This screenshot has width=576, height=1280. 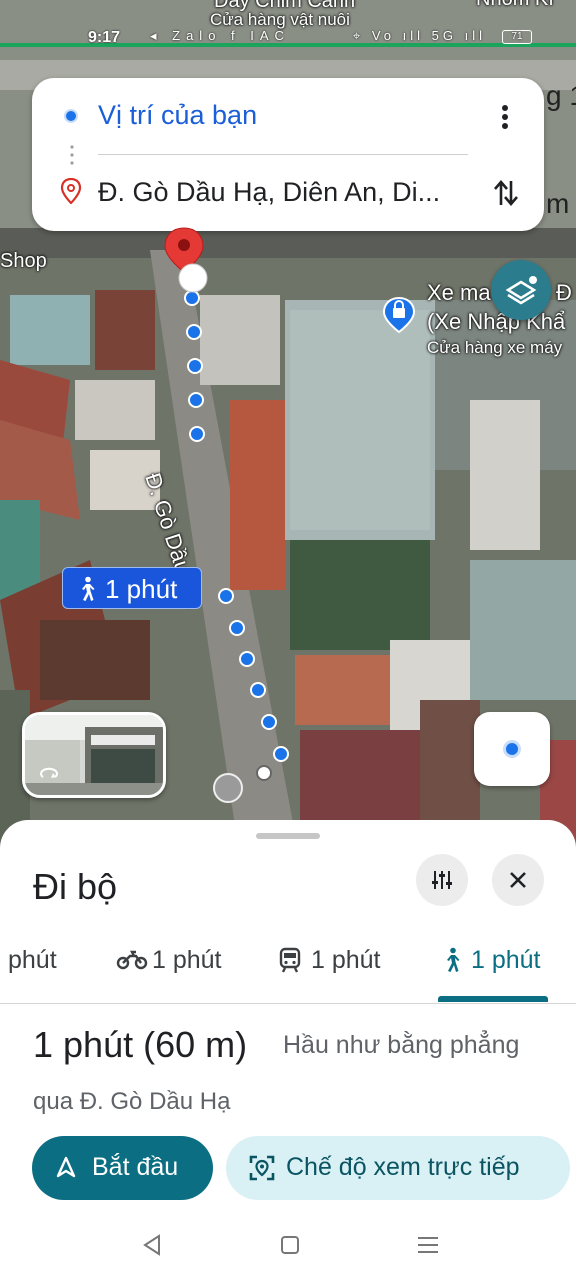 I want to click on street-view-image, so click(x=94, y=755).